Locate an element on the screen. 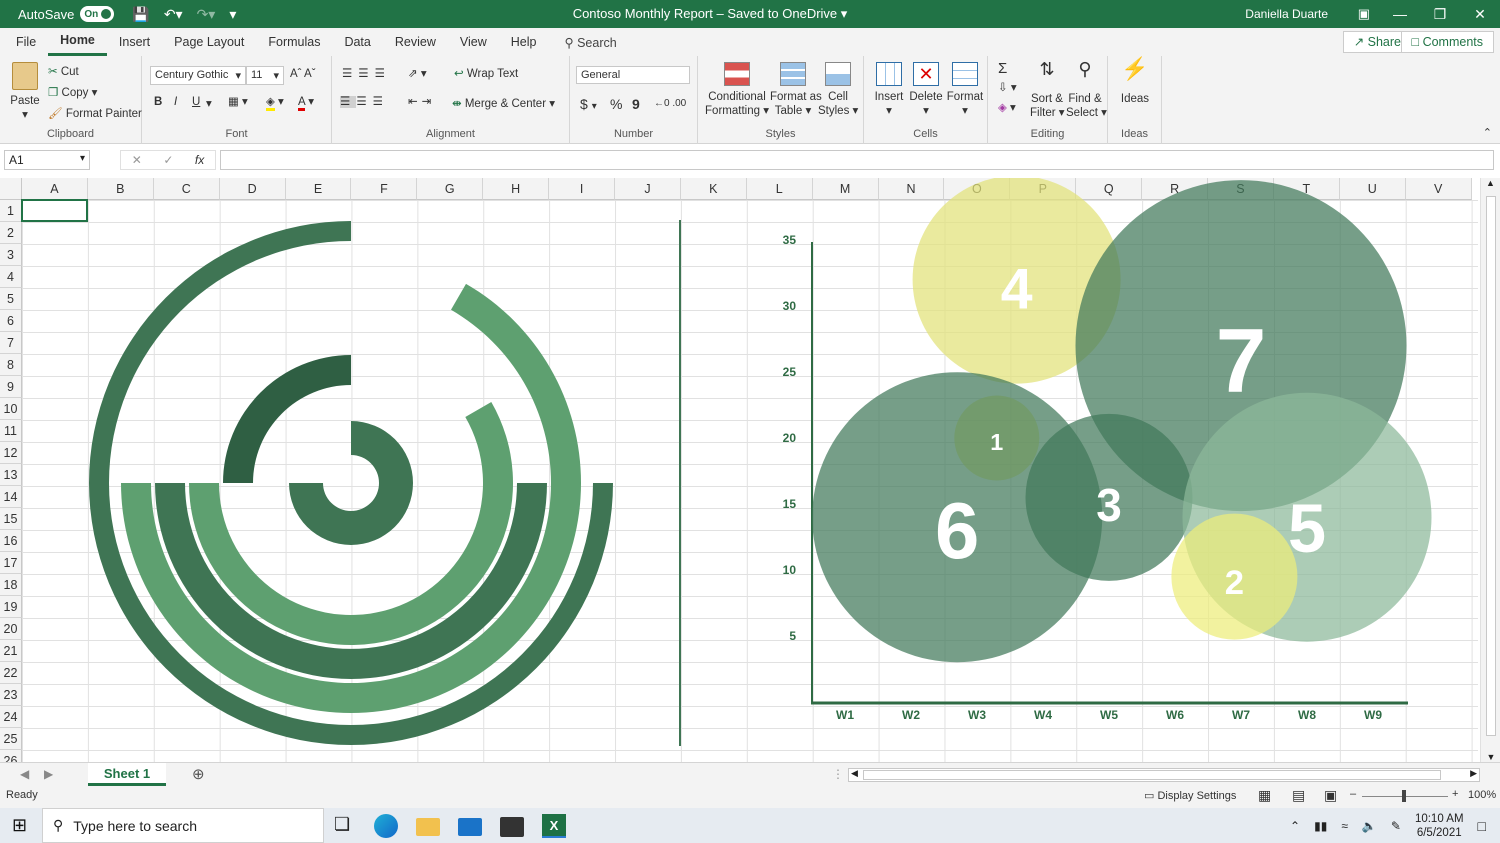  format-as-table-button: Format as Table ▾ is located at coordinates (796, 90).